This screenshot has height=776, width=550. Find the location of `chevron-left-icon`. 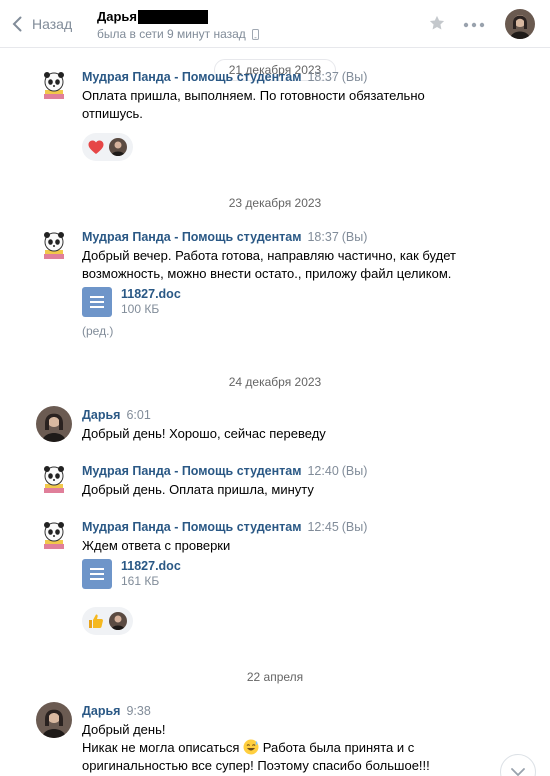

chevron-left-icon is located at coordinates (17, 24).